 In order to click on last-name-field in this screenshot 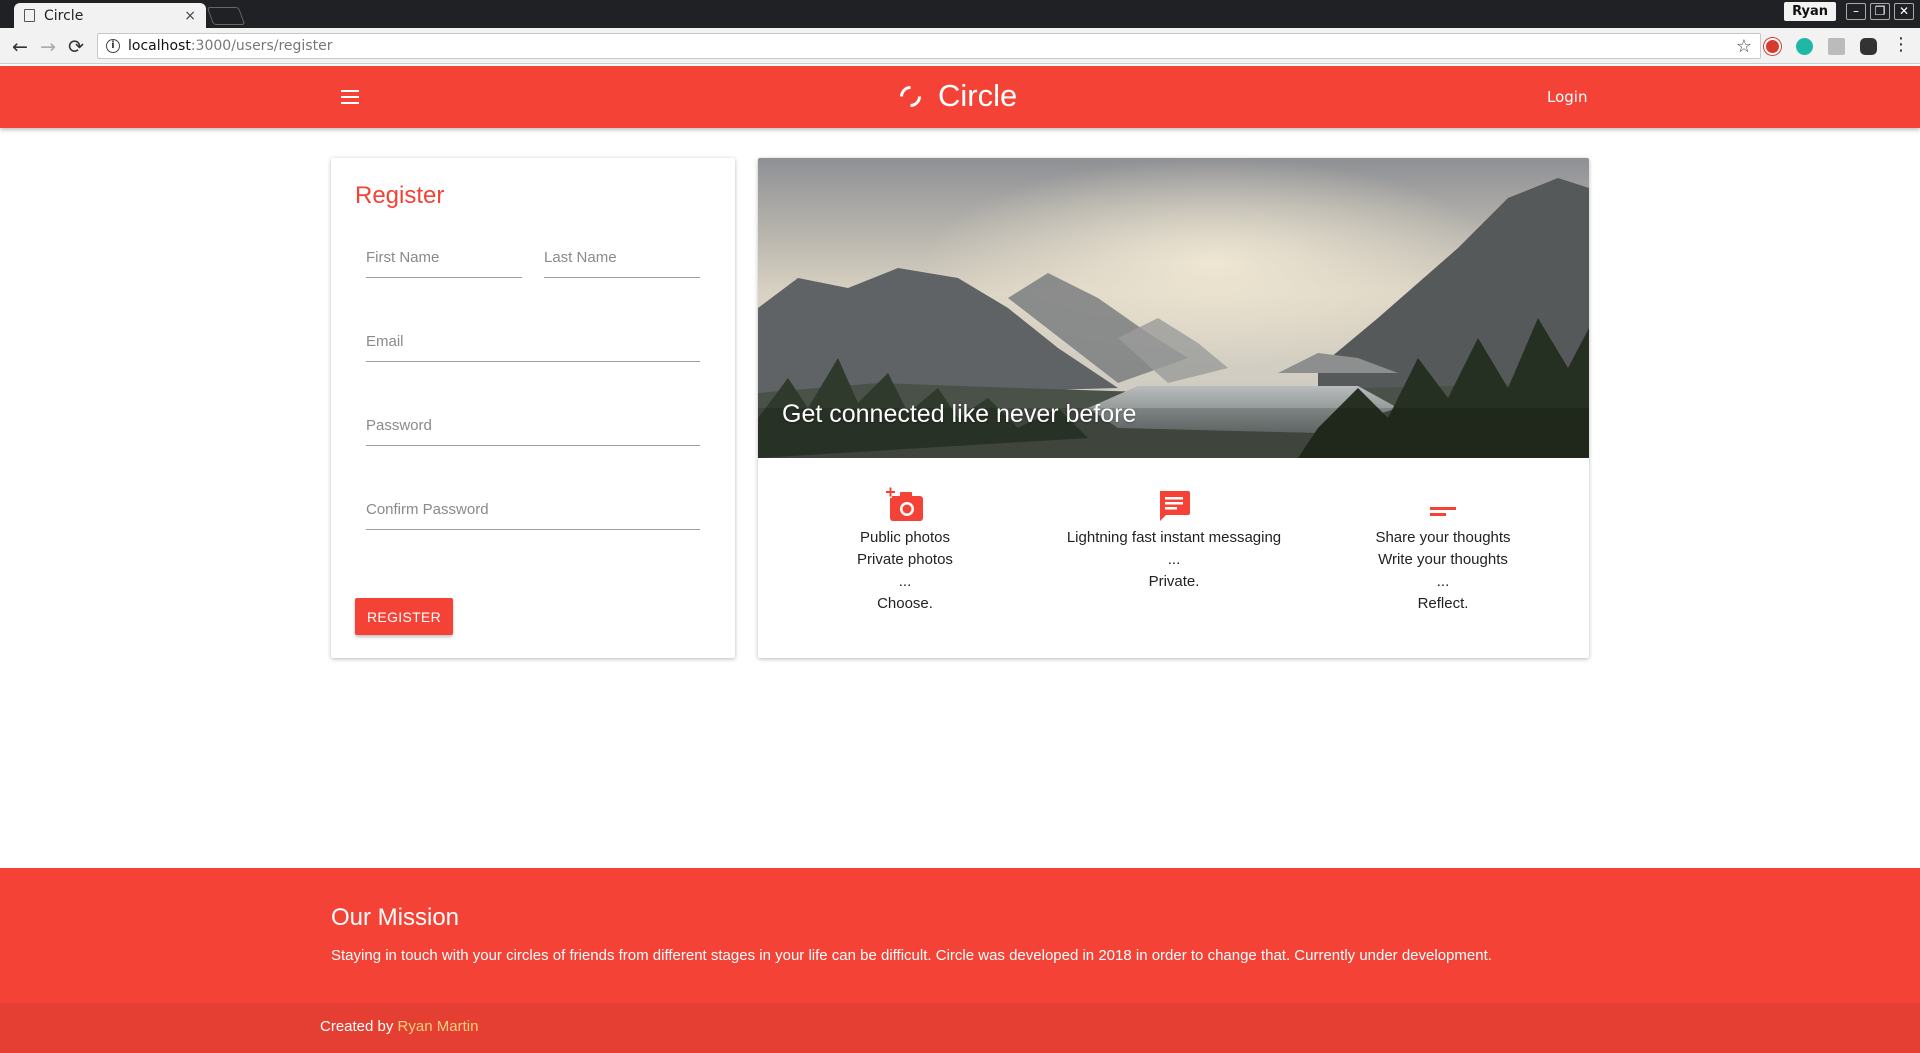, I will do `click(622, 258)`.